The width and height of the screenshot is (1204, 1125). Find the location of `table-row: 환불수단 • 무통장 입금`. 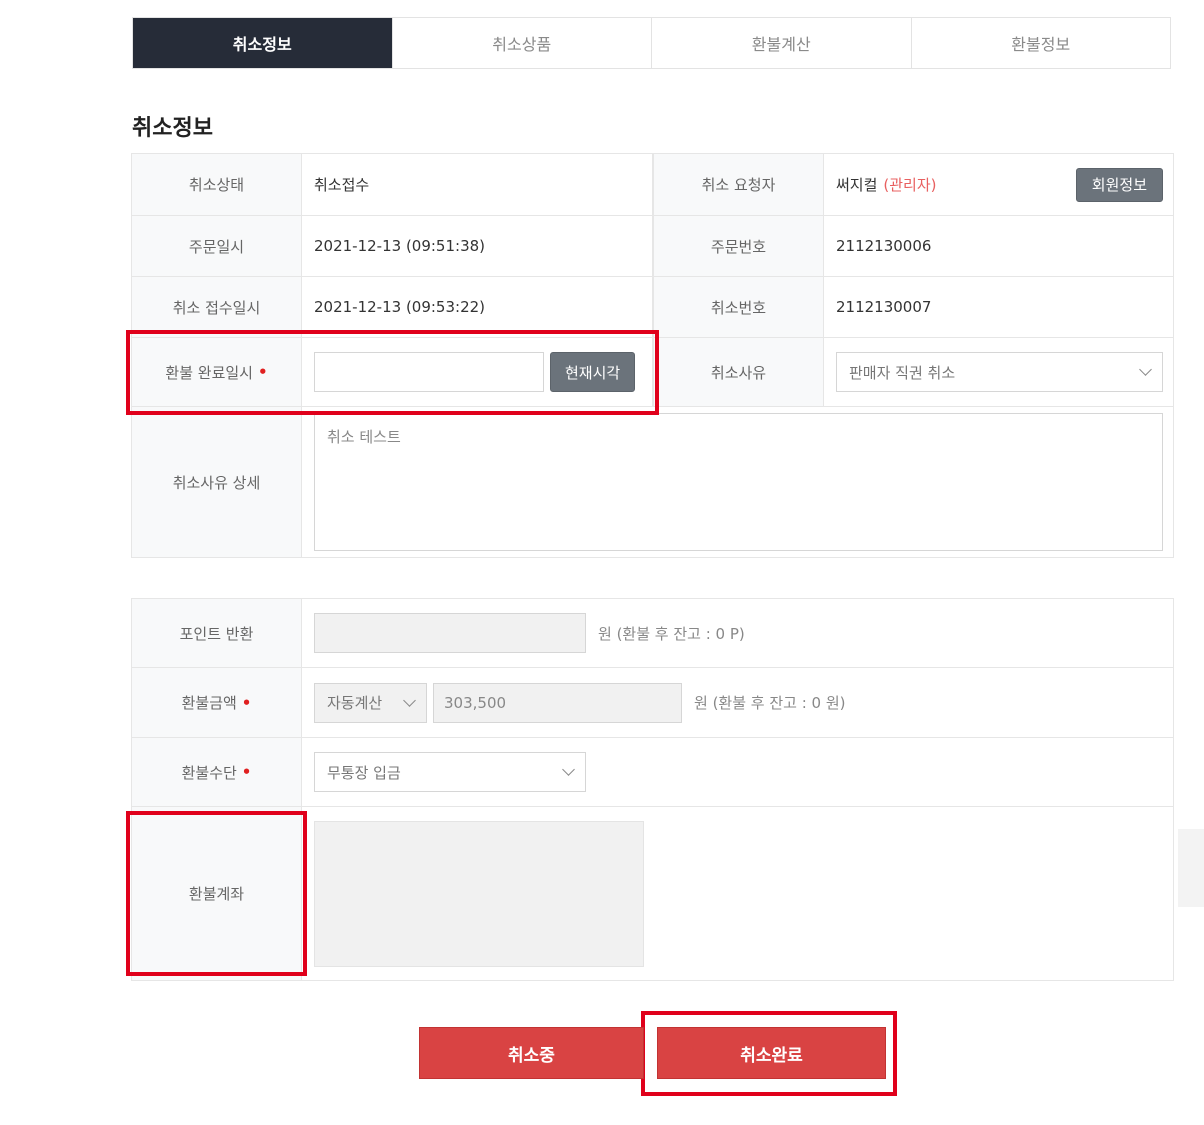

table-row: 환불수단 • 무통장 입금 is located at coordinates (652, 772).